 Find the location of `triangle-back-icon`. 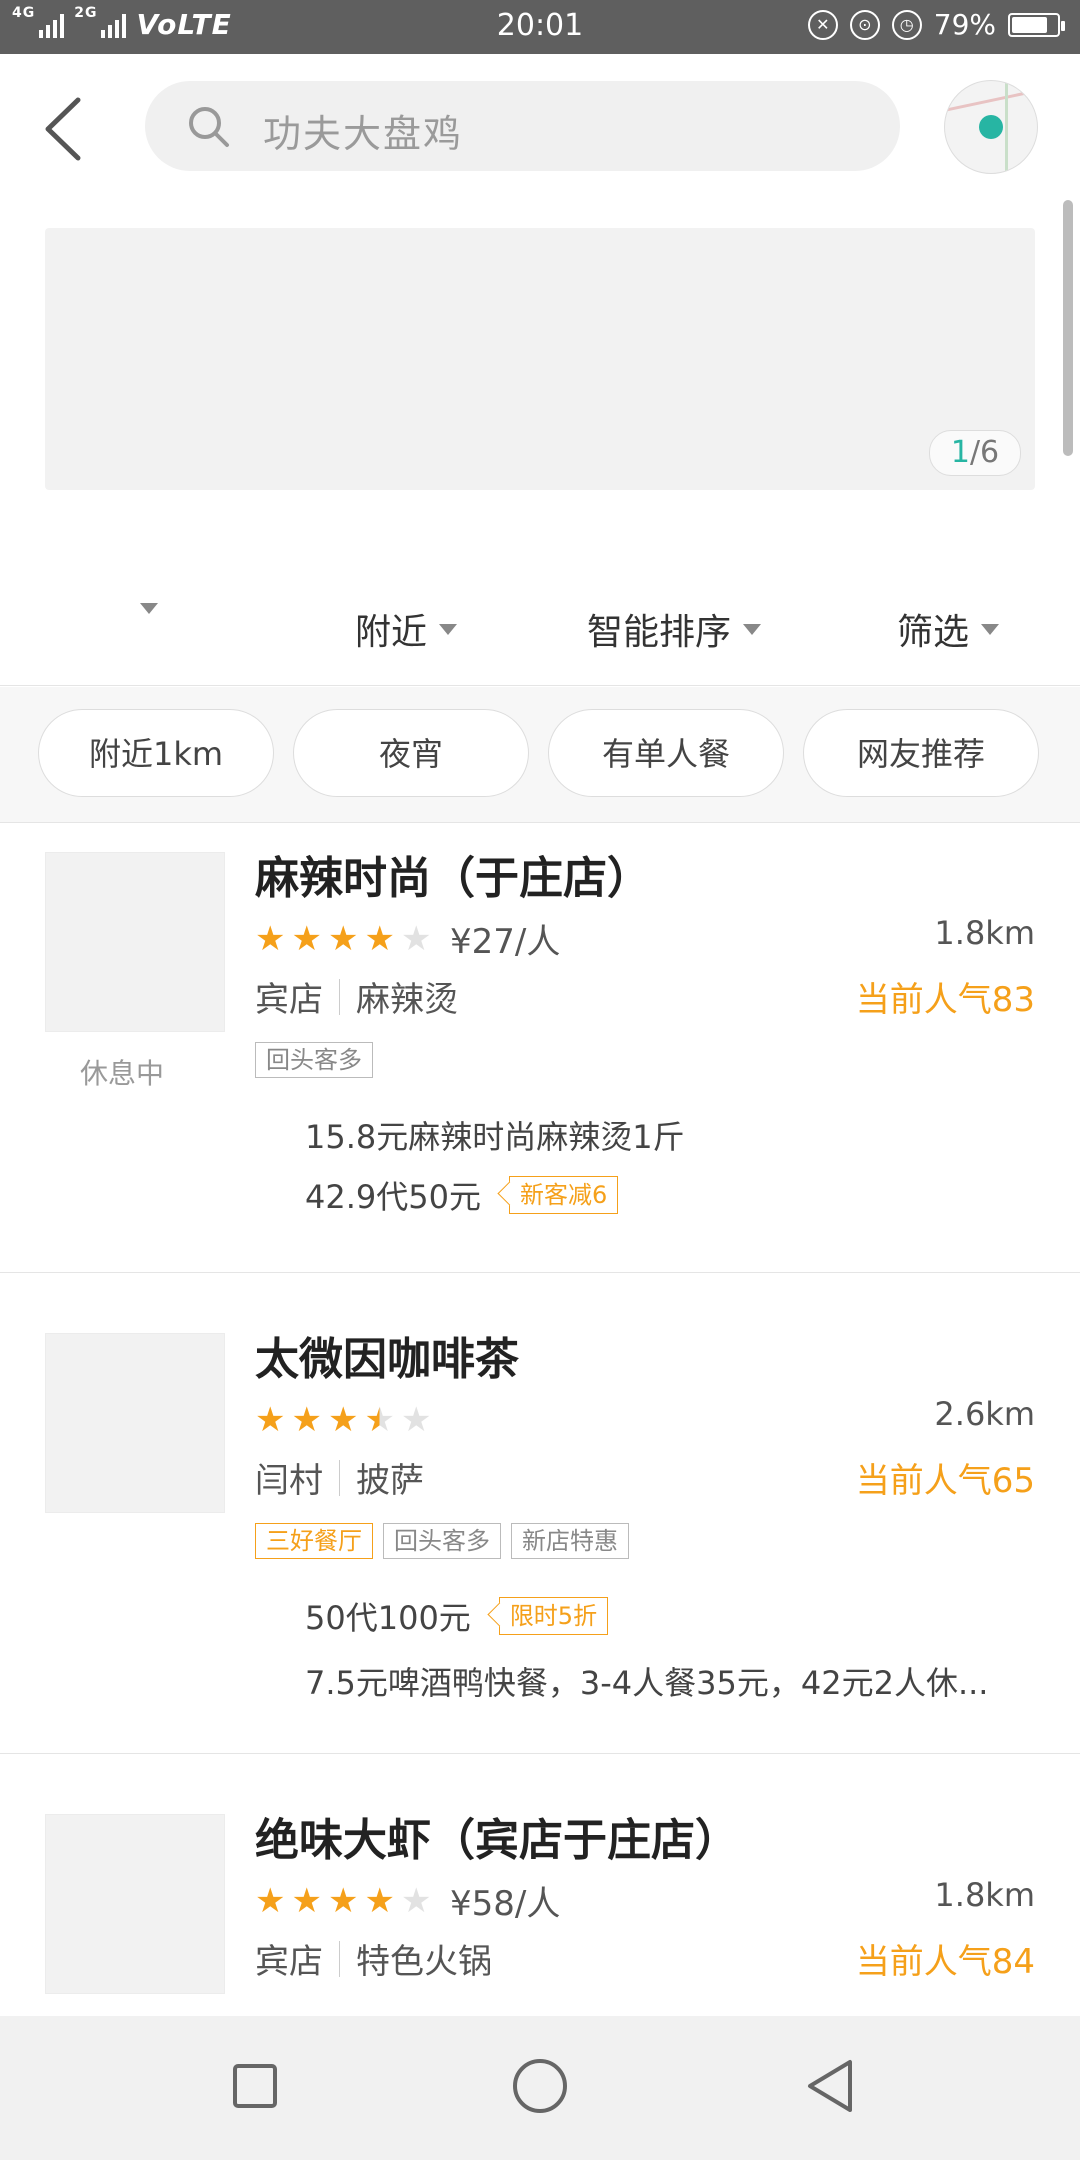

triangle-back-icon is located at coordinates (830, 2086).